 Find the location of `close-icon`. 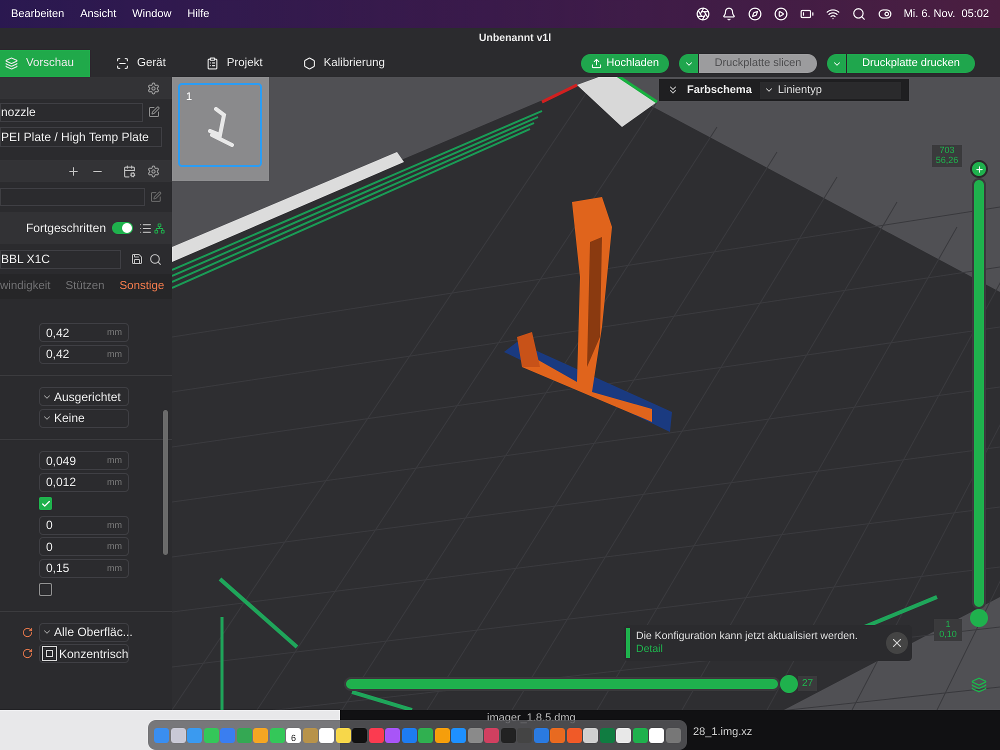

close-icon is located at coordinates (897, 643).